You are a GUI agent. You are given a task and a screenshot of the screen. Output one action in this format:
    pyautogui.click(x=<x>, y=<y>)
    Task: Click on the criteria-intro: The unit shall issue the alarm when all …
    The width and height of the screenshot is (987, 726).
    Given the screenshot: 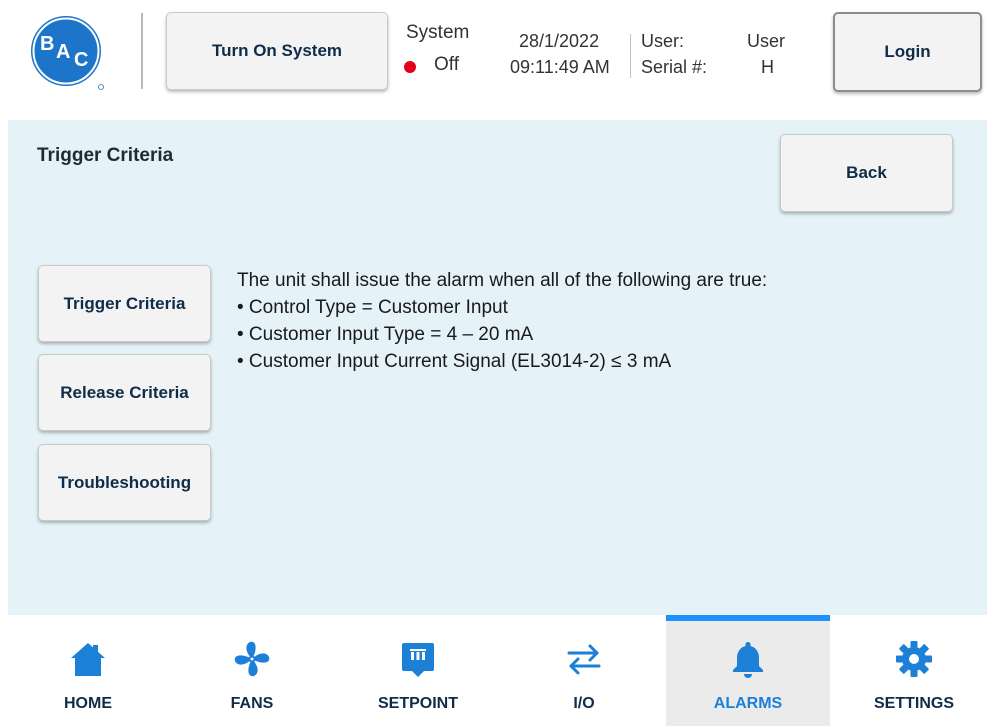 What is the action you would take?
    pyautogui.click(x=502, y=280)
    